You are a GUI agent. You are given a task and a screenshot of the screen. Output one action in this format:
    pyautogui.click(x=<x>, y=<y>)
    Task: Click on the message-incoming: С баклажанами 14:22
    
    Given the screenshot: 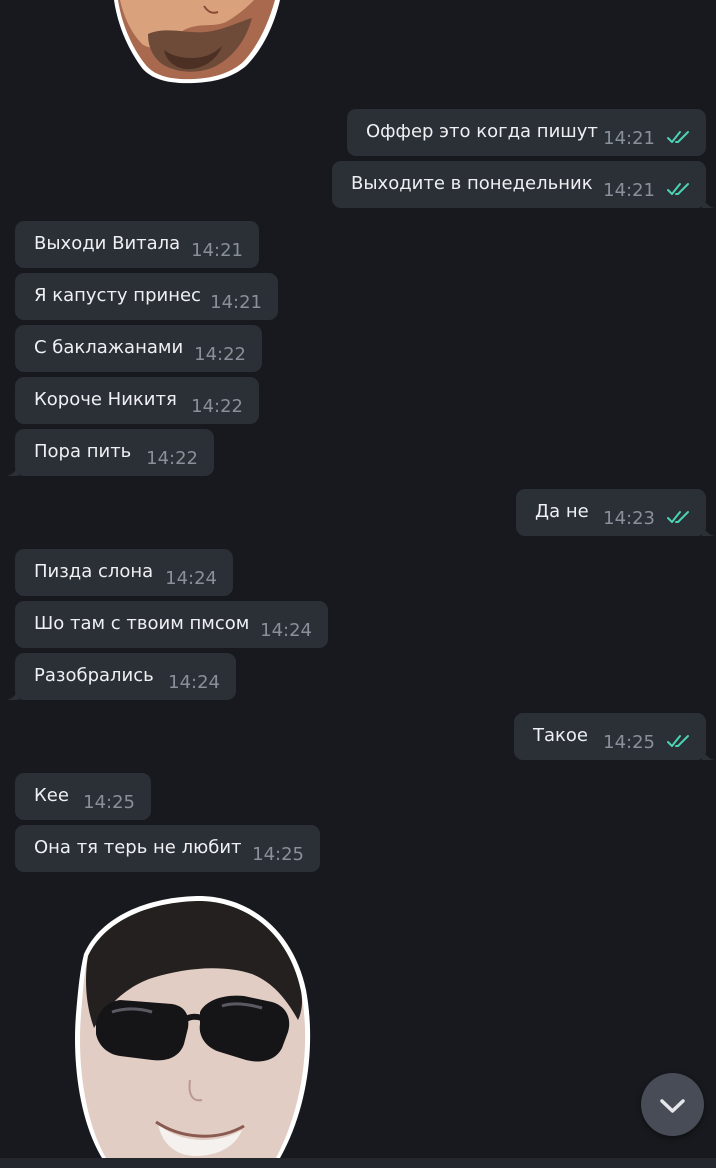 What is the action you would take?
    pyautogui.click(x=138, y=348)
    